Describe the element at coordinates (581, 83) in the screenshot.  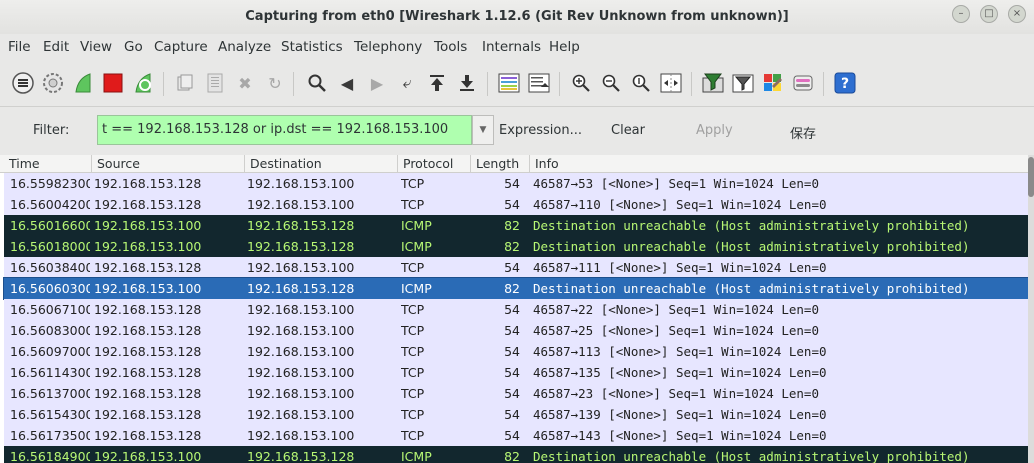
I see `zoom-in-icon` at that location.